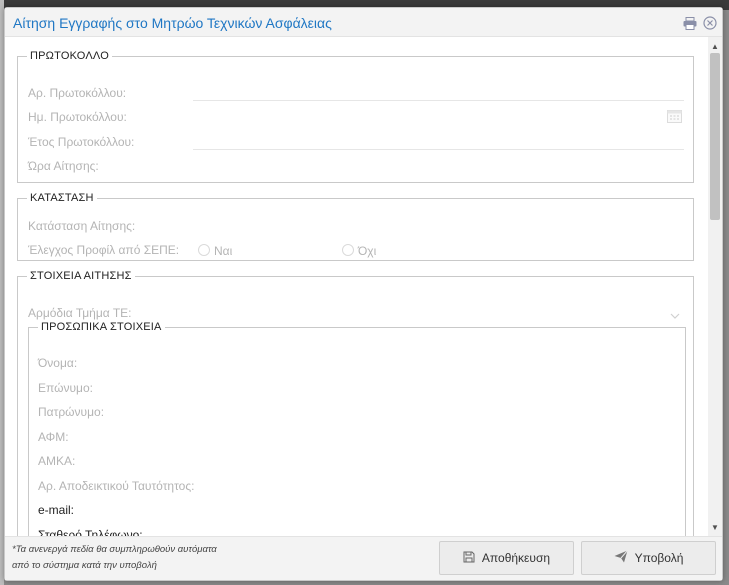  Describe the element at coordinates (56, 510) in the screenshot. I see `email-label: e-mail:` at that location.